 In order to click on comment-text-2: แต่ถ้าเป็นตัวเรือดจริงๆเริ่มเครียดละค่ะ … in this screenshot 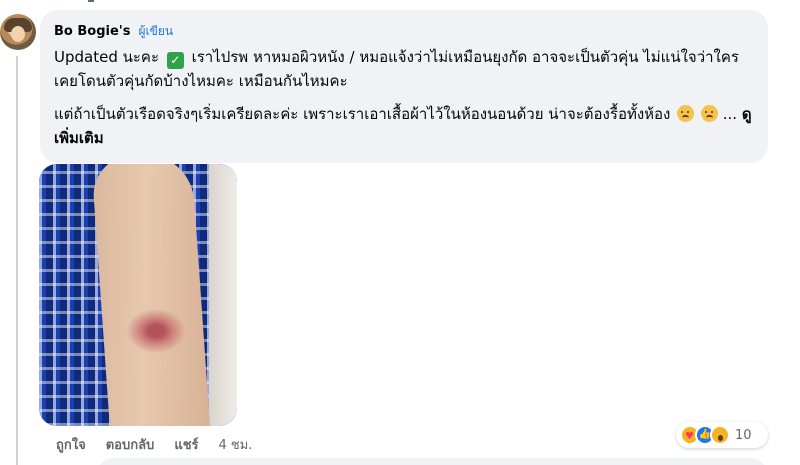, I will do `click(362, 114)`.